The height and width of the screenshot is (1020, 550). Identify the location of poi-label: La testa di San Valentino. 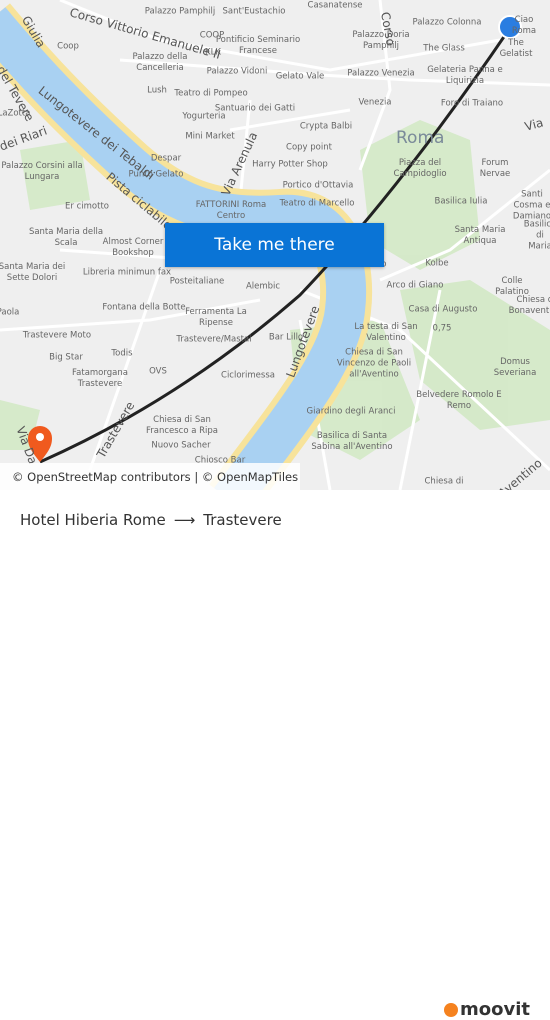
(386, 332).